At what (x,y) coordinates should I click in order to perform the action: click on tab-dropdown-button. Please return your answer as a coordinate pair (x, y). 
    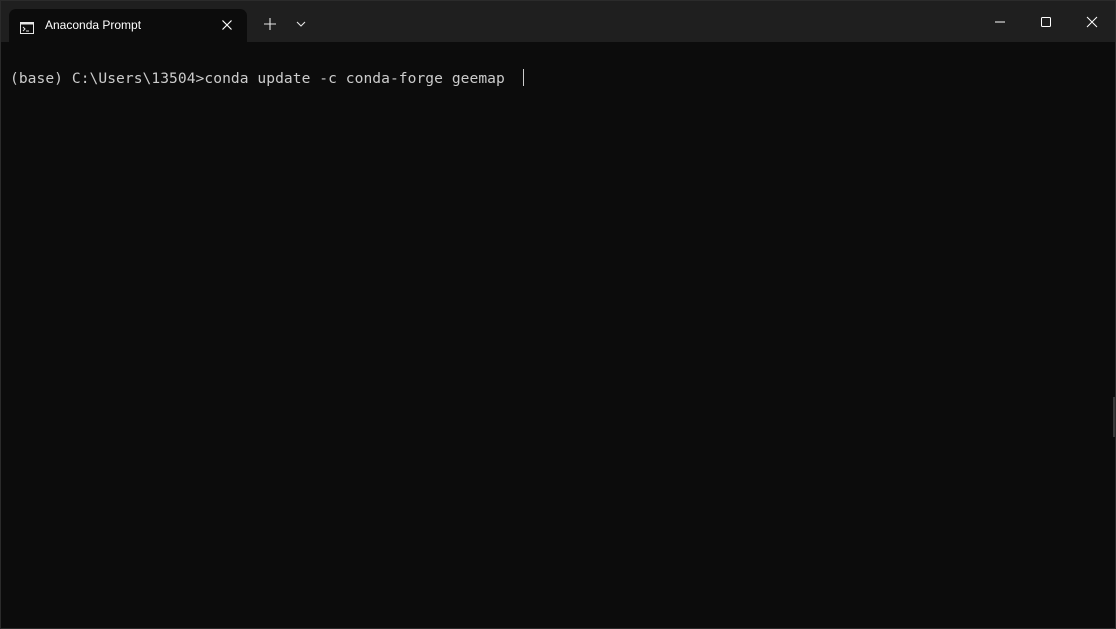
    Looking at the image, I should click on (301, 24).